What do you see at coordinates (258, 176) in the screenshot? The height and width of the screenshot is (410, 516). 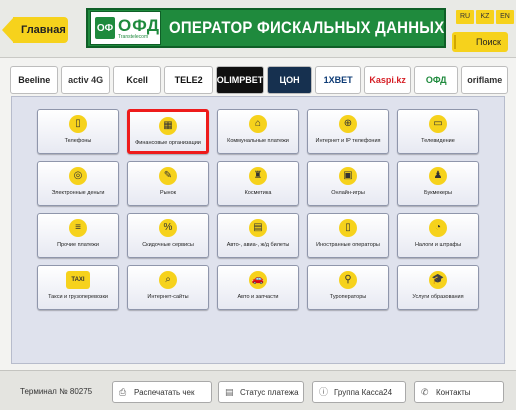 I see `cosmetics-icon: ♜` at bounding box center [258, 176].